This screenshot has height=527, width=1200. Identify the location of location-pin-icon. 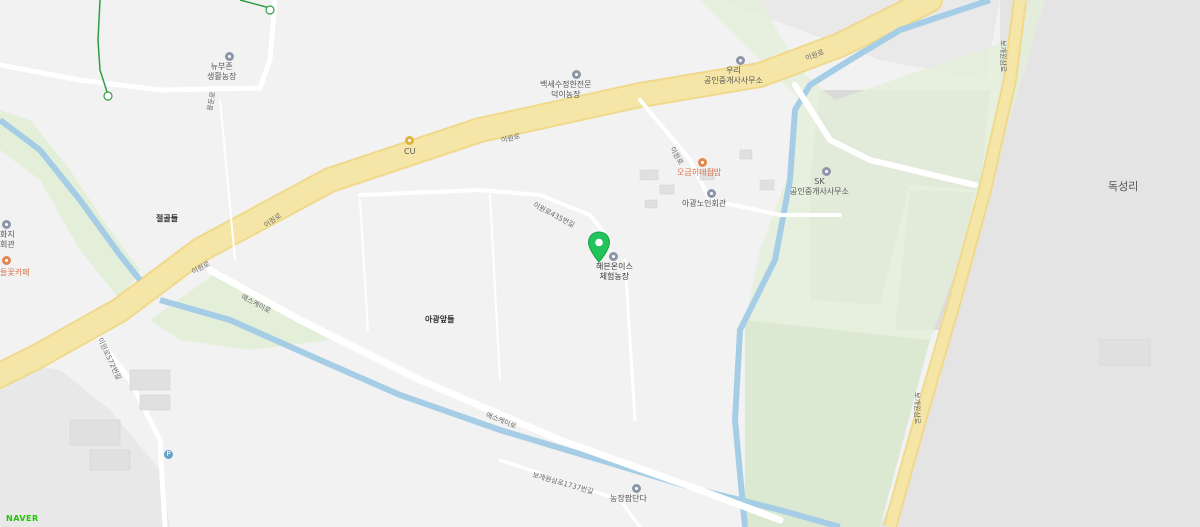
(599, 247).